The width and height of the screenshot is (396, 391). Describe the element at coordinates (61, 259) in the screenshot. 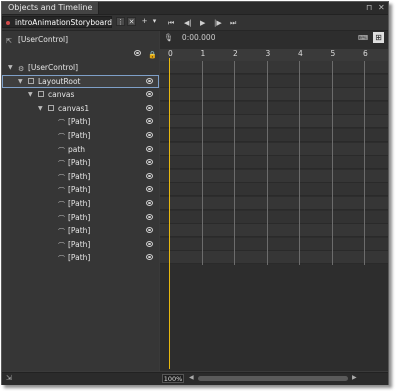

I see `path-icon: ⌒` at that location.